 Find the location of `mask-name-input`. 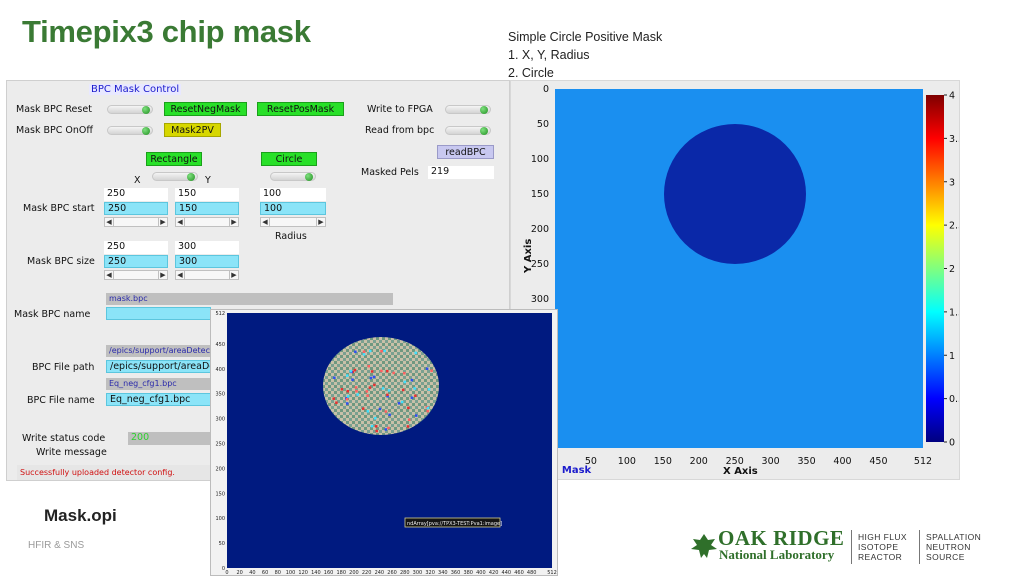

mask-name-input is located at coordinates (158, 313).